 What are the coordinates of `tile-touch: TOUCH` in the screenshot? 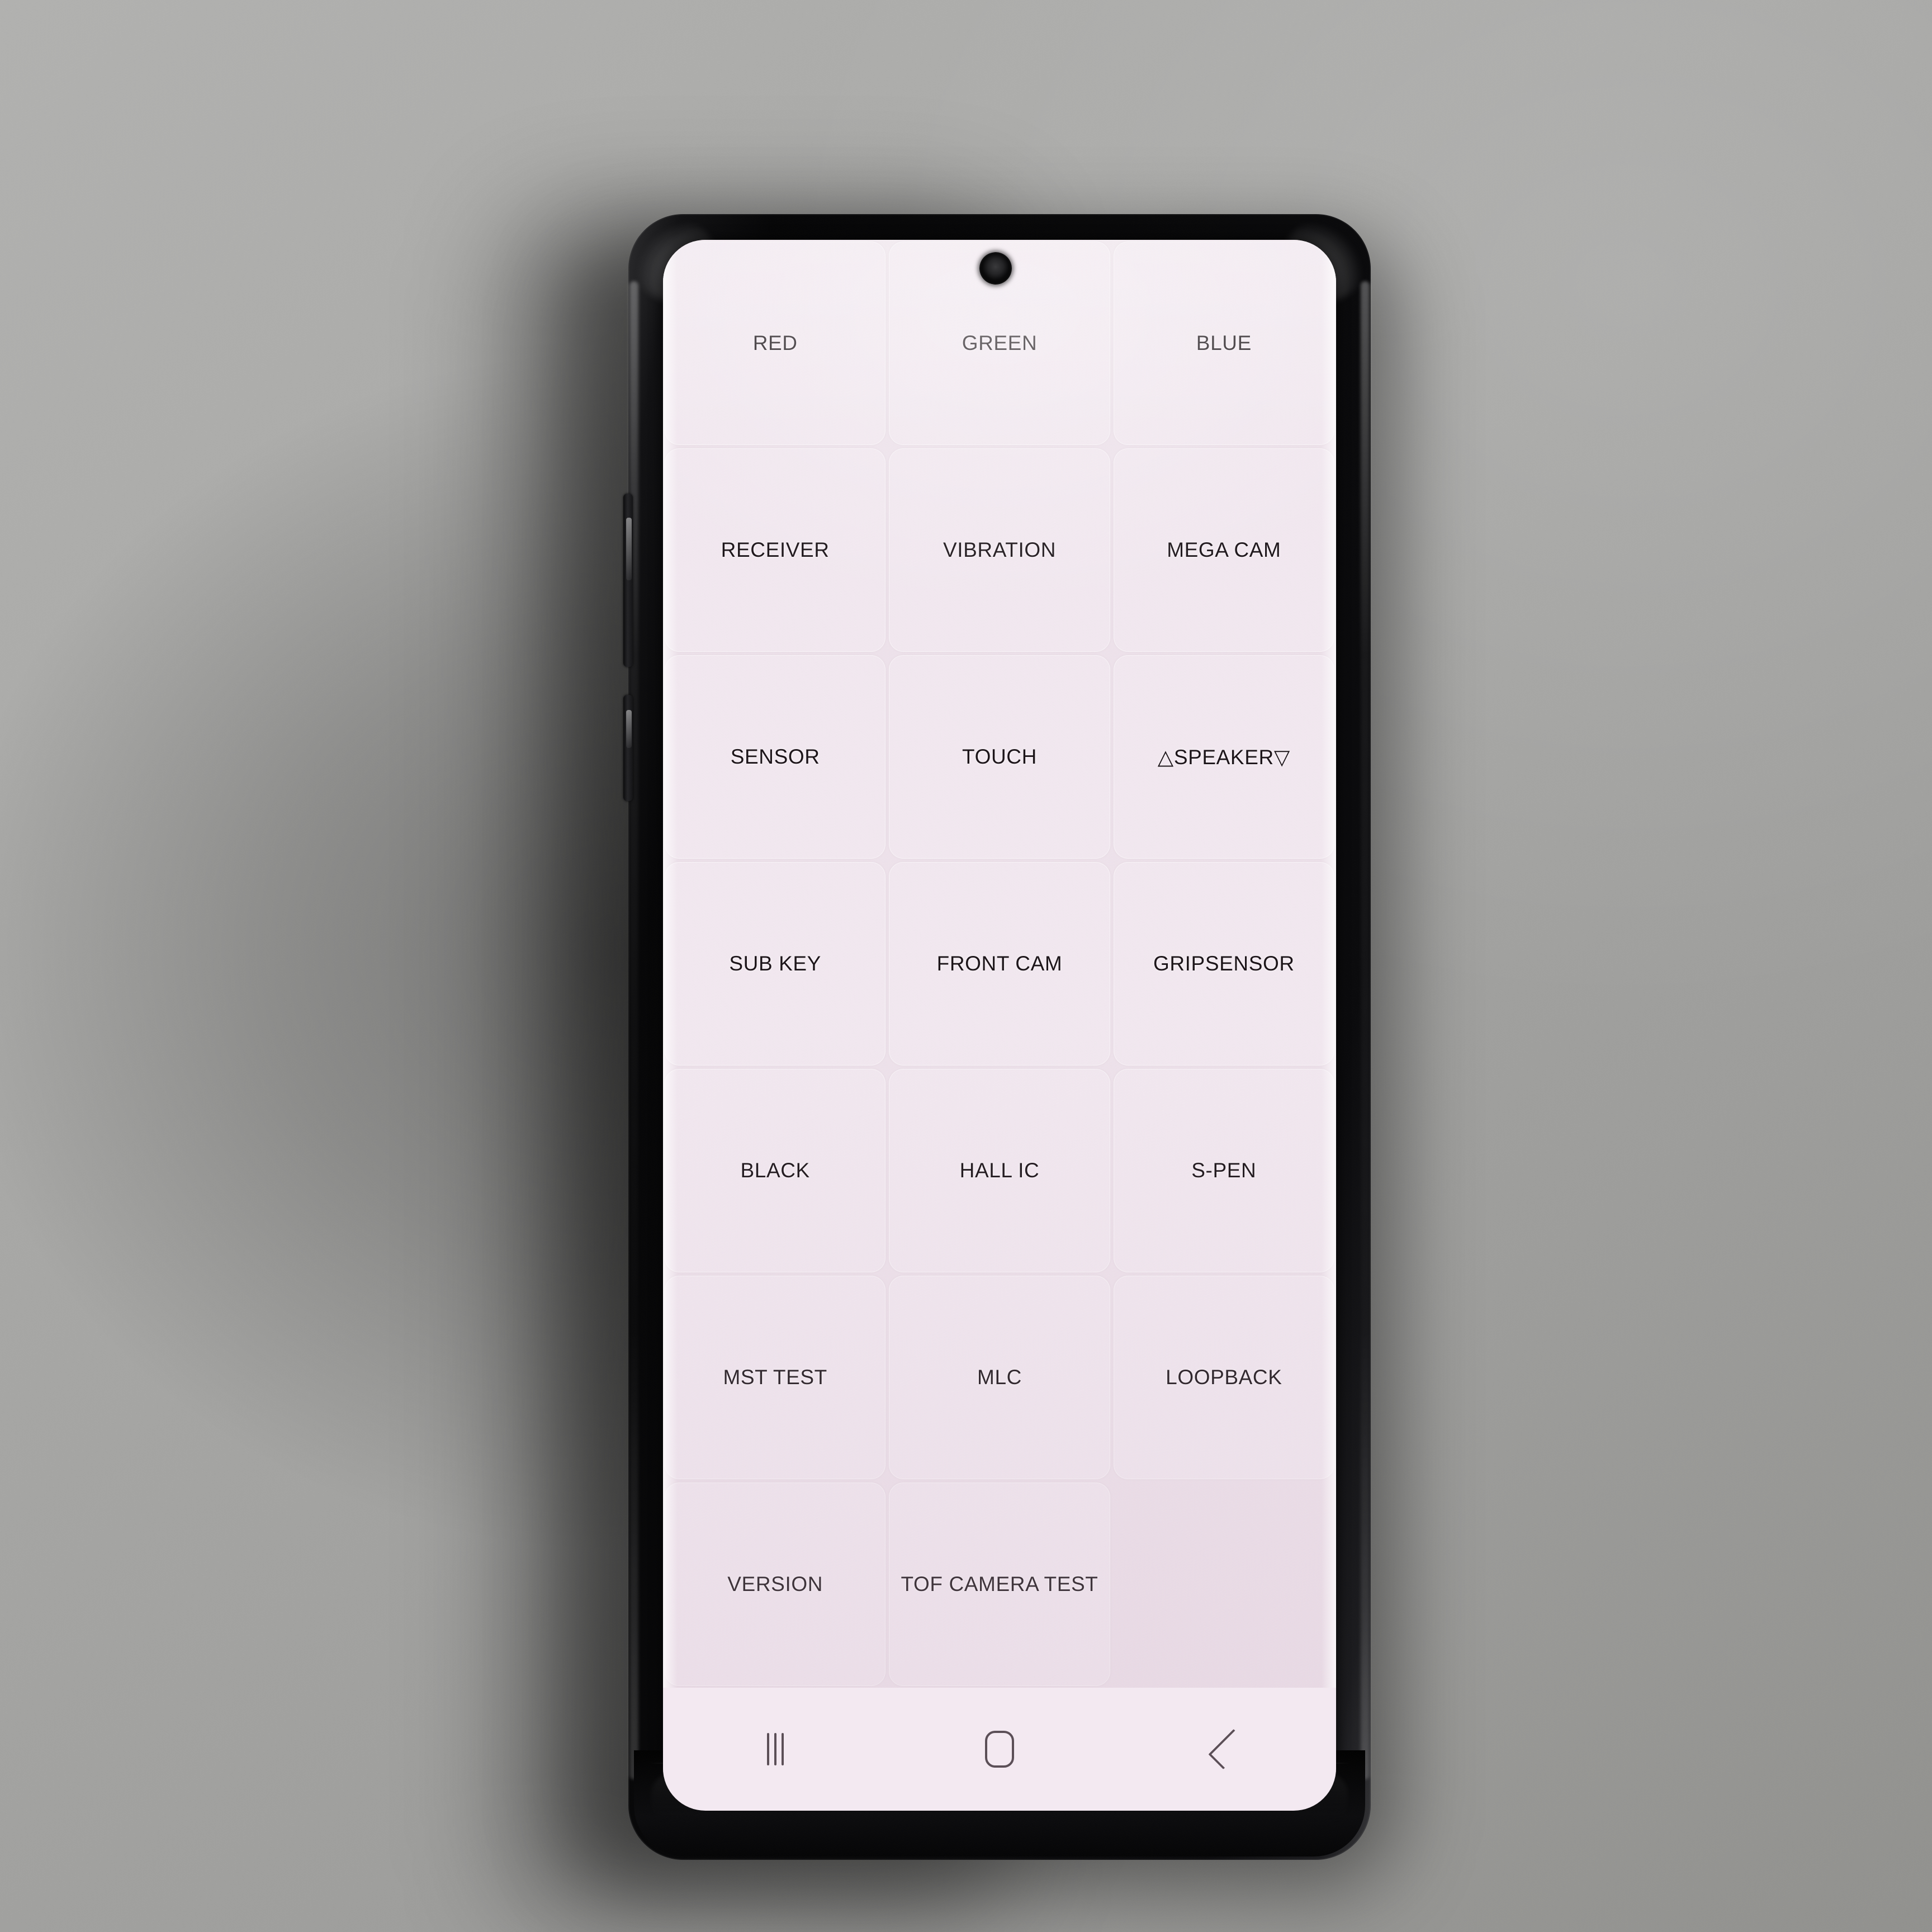 It's located at (999, 757).